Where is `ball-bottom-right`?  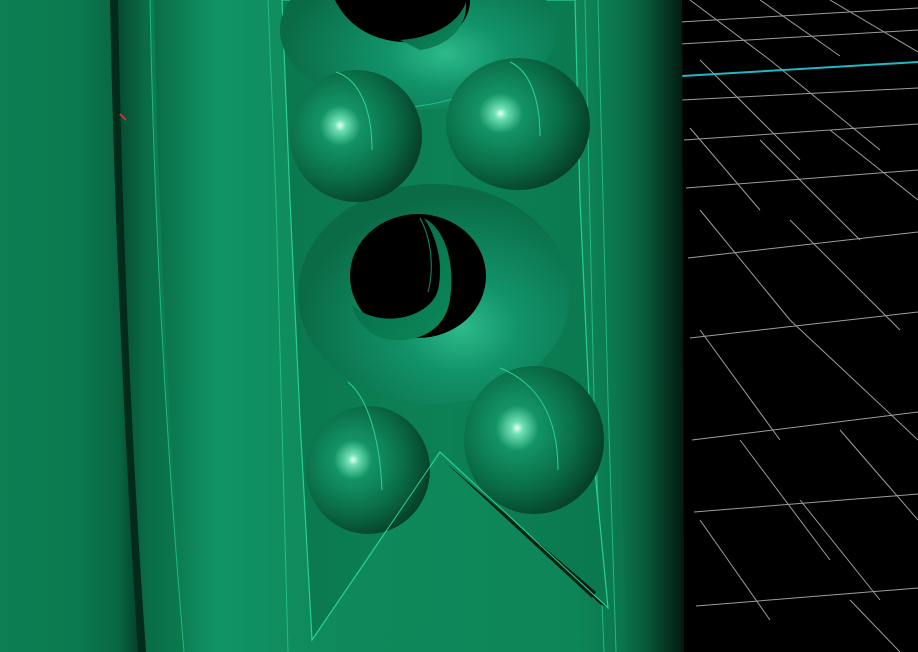 ball-bottom-right is located at coordinates (534, 440).